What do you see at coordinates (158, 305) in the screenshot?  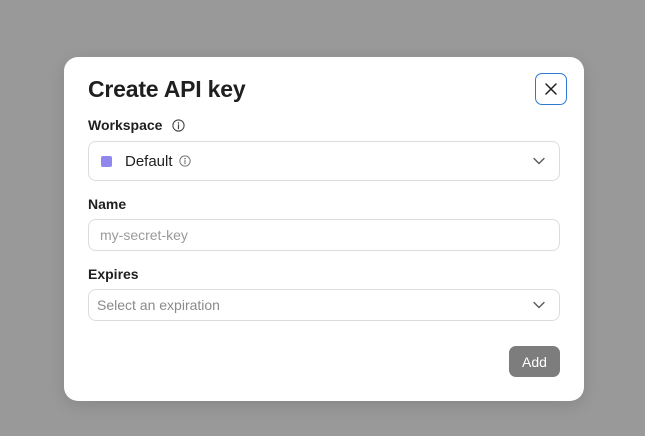 I see `expiration-placeholder: Select an expiration` at bounding box center [158, 305].